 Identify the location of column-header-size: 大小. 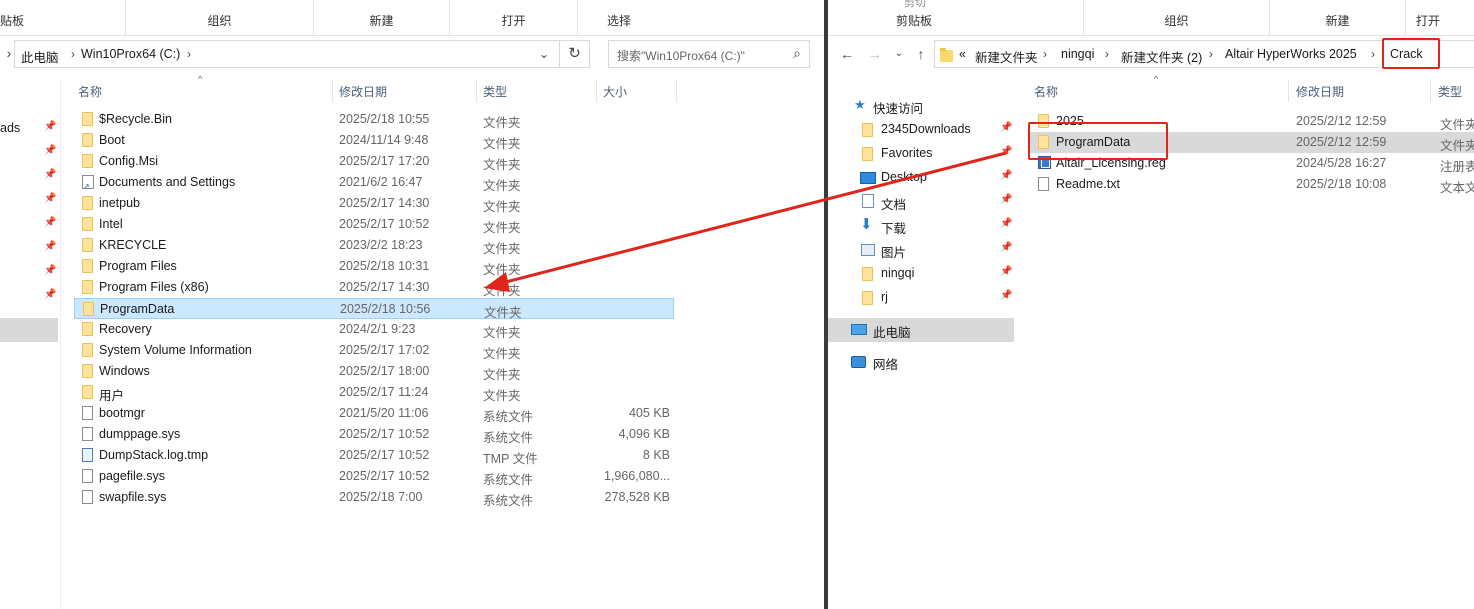
(615, 91).